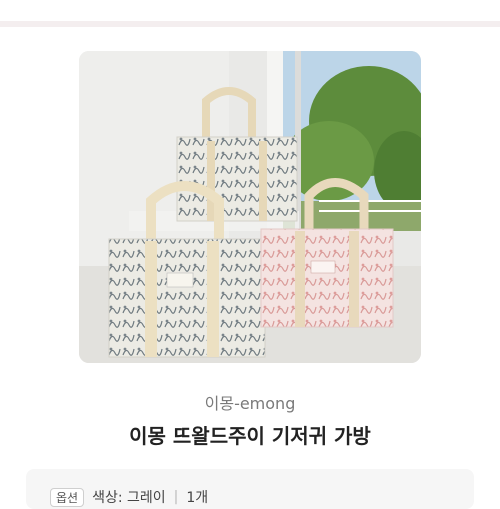  What do you see at coordinates (250, 436) in the screenshot?
I see `product-title: 이몽 뜨왈드주이 기저귀 가방` at bounding box center [250, 436].